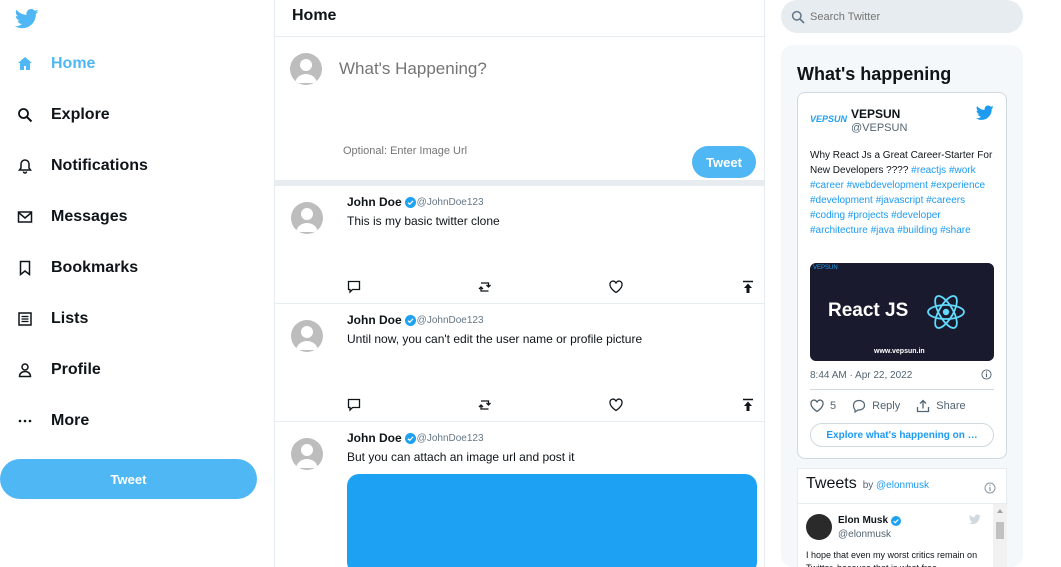  What do you see at coordinates (868, 310) in the screenshot?
I see `card-title: React JS` at bounding box center [868, 310].